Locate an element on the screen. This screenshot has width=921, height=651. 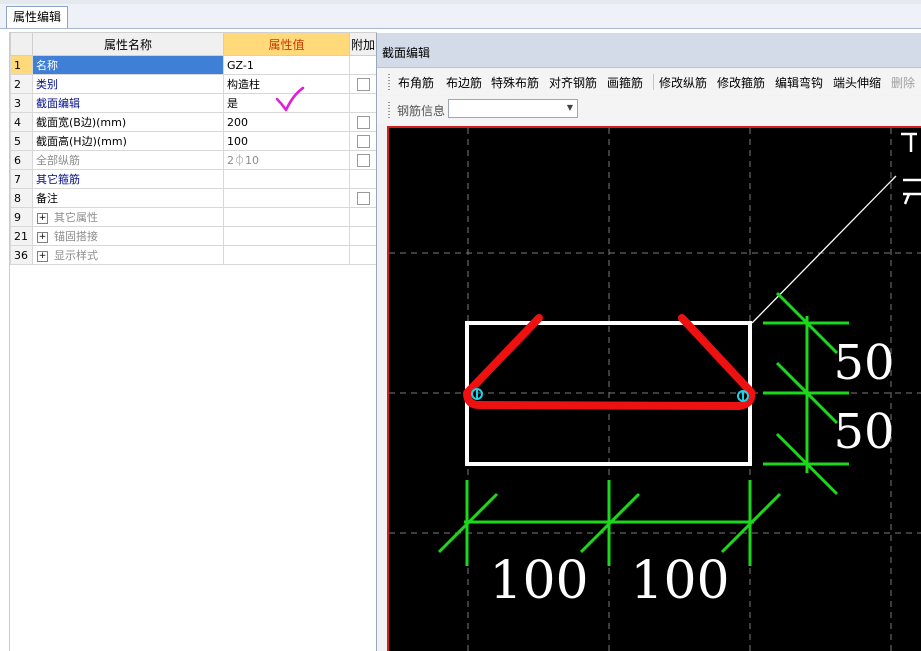
toolbar-button-6: 修改纵筋 is located at coordinates (683, 82).